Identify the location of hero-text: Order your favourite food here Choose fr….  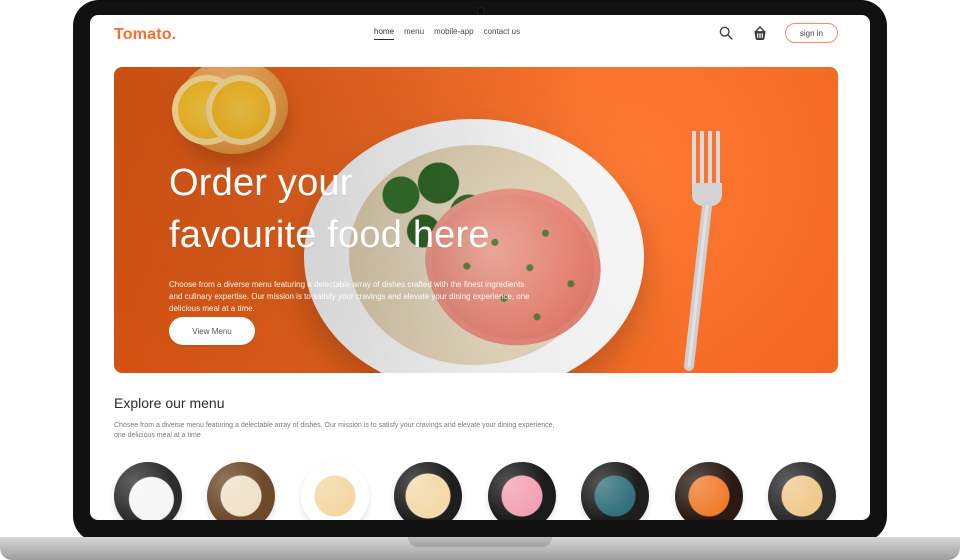
(364, 236).